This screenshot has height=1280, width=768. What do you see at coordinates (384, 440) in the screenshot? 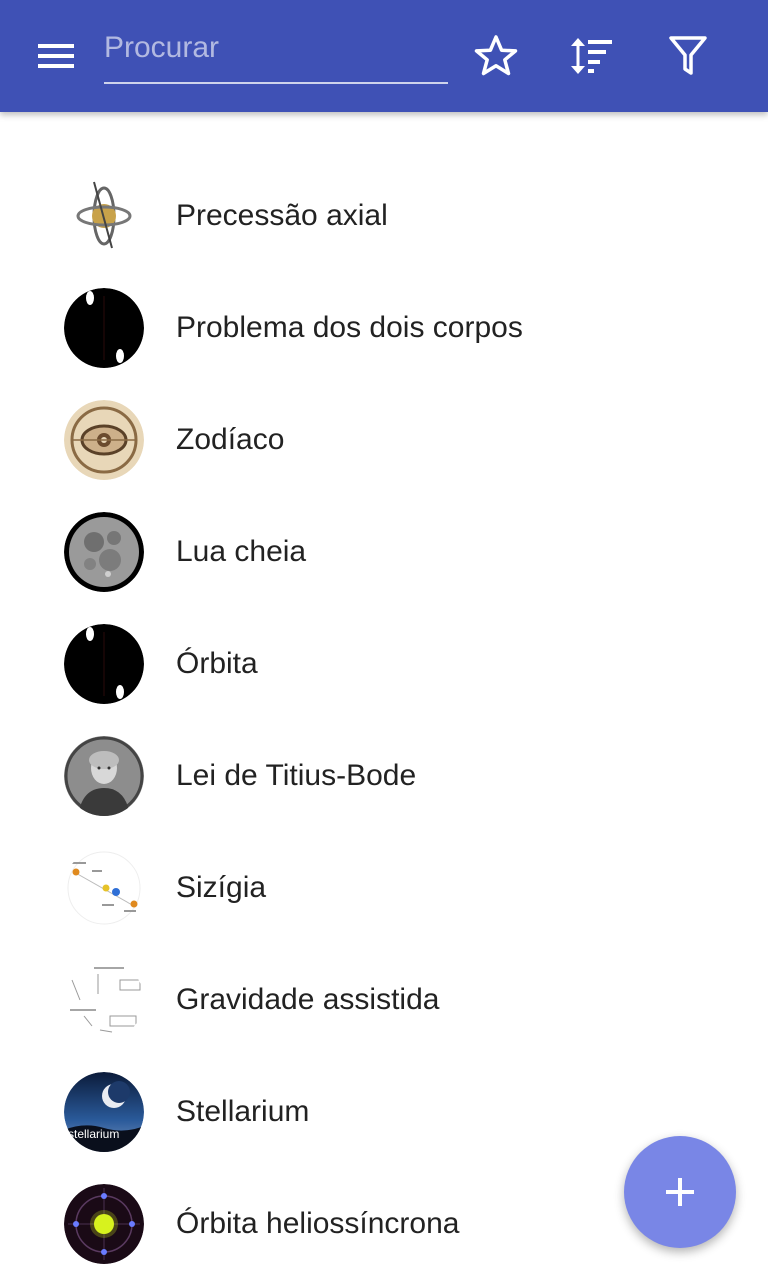
I see `list-item: Zodíaco` at bounding box center [384, 440].